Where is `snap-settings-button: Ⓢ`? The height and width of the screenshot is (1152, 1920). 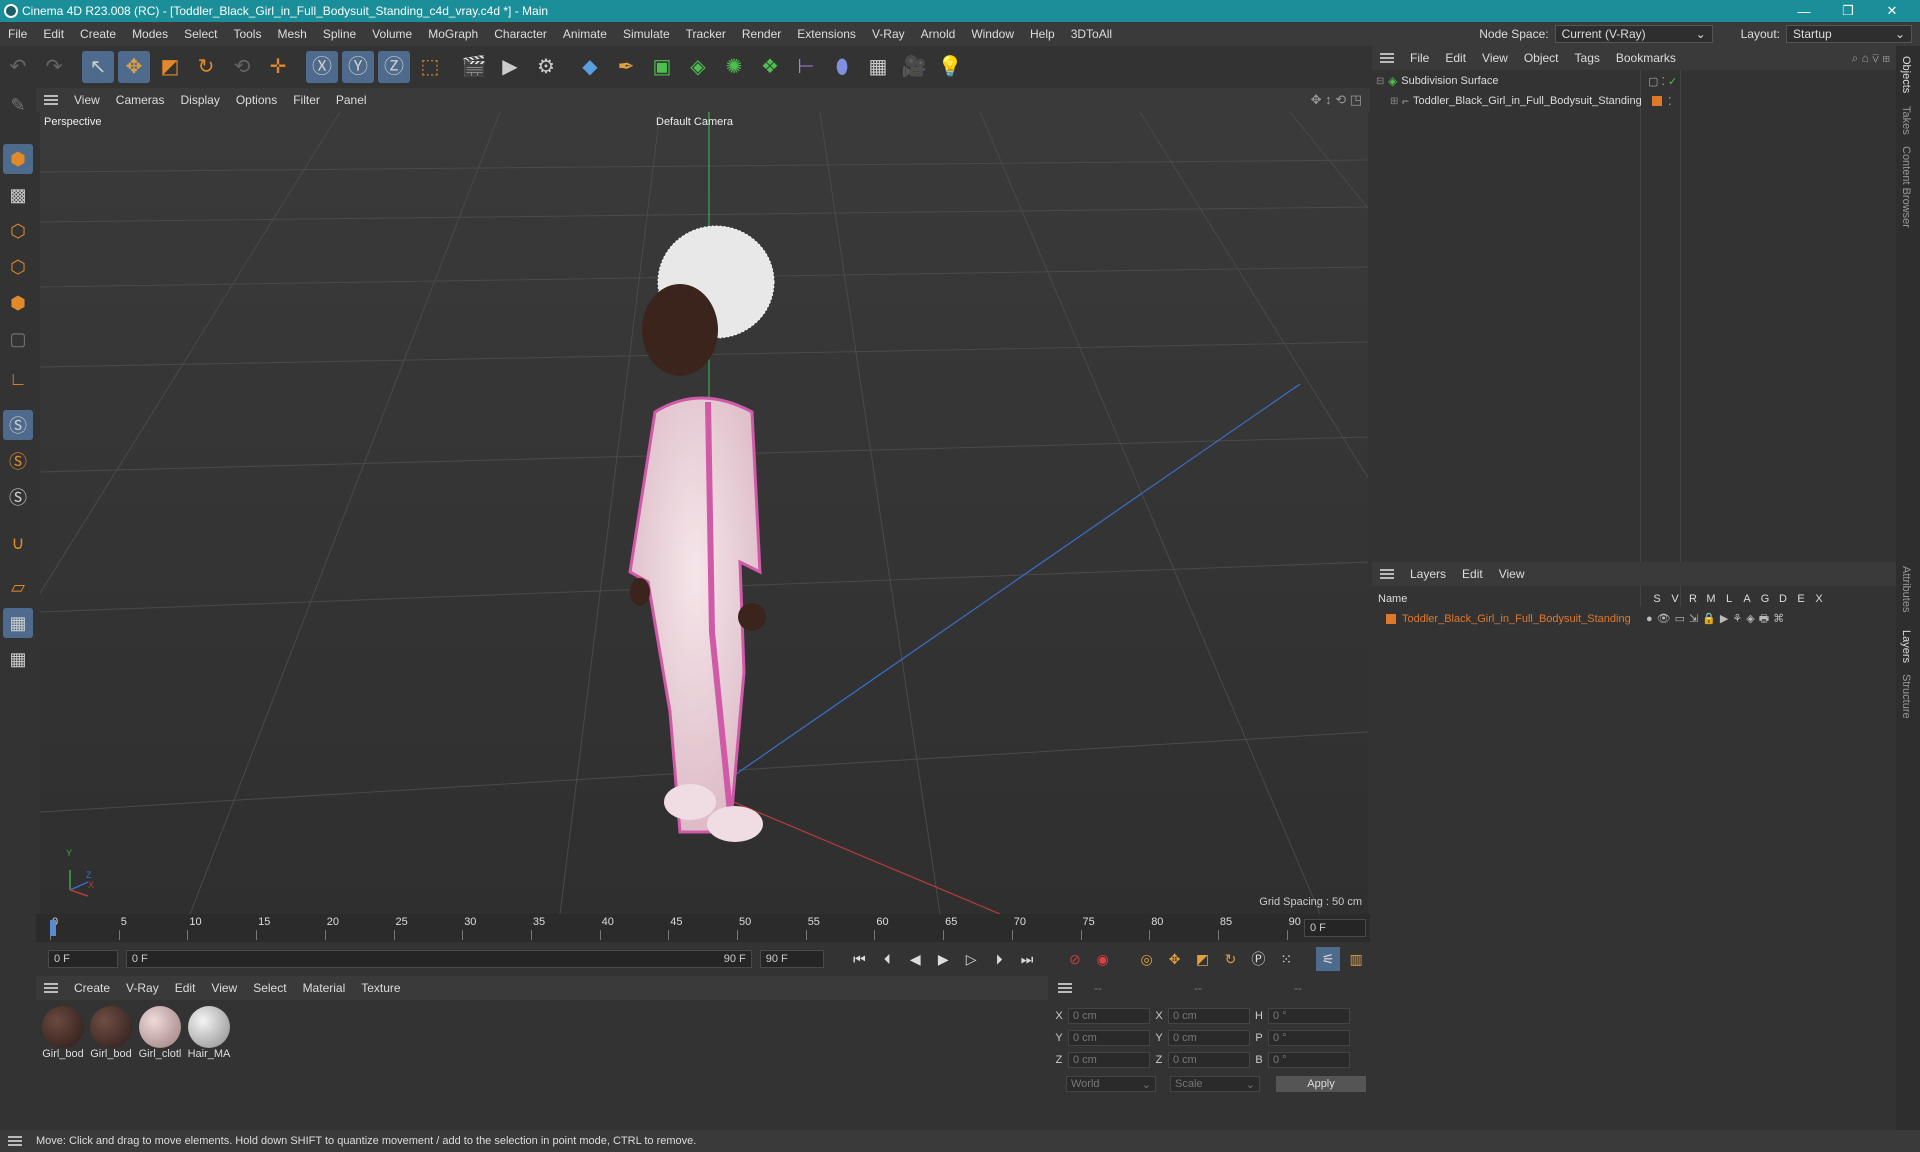
snap-settings-button: Ⓢ is located at coordinates (18, 461).